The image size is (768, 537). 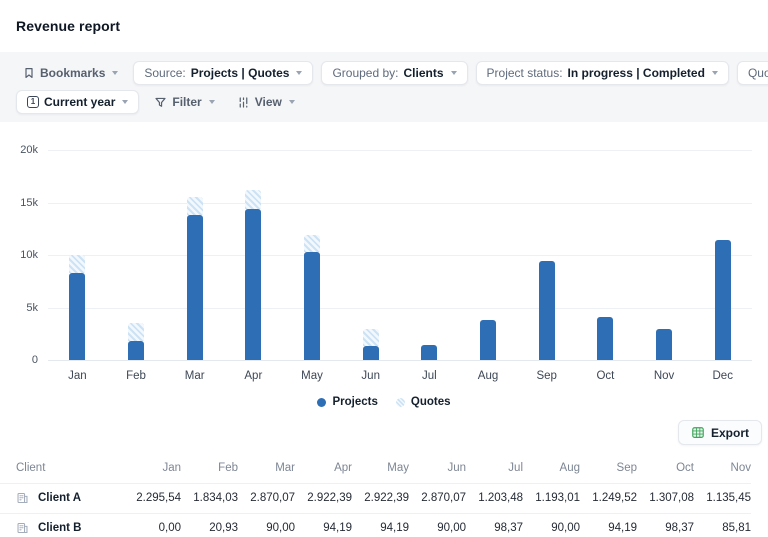 What do you see at coordinates (551, 498) in the screenshot?
I see `value-cell: 1.193,01` at bounding box center [551, 498].